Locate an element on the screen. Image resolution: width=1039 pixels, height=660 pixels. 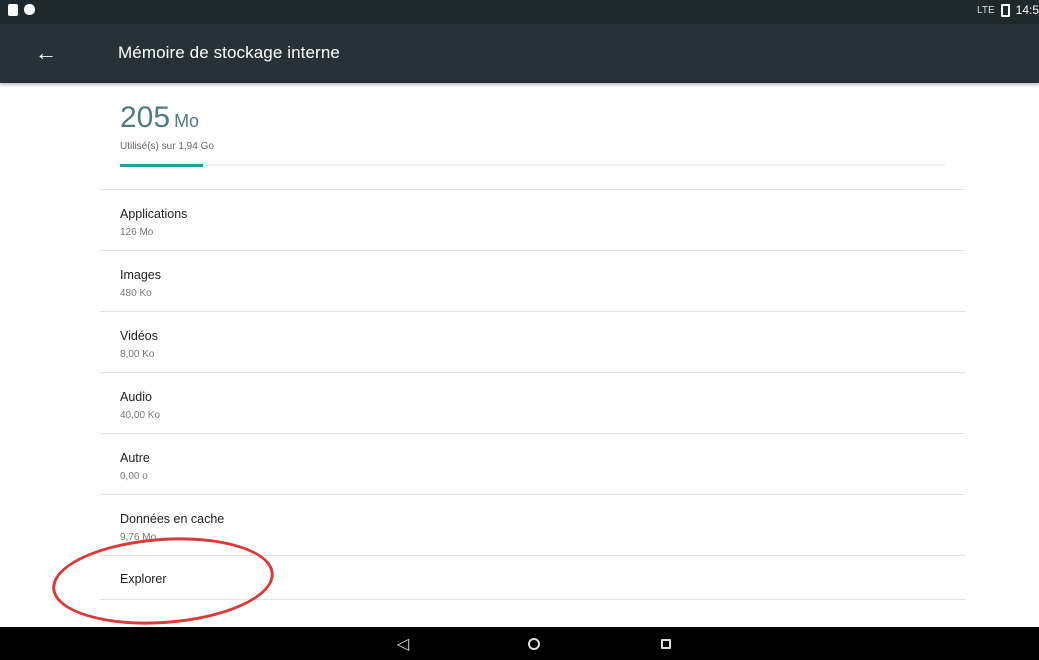
category-cached-data: Données en cache 9,76 Mo is located at coordinates (532, 525).